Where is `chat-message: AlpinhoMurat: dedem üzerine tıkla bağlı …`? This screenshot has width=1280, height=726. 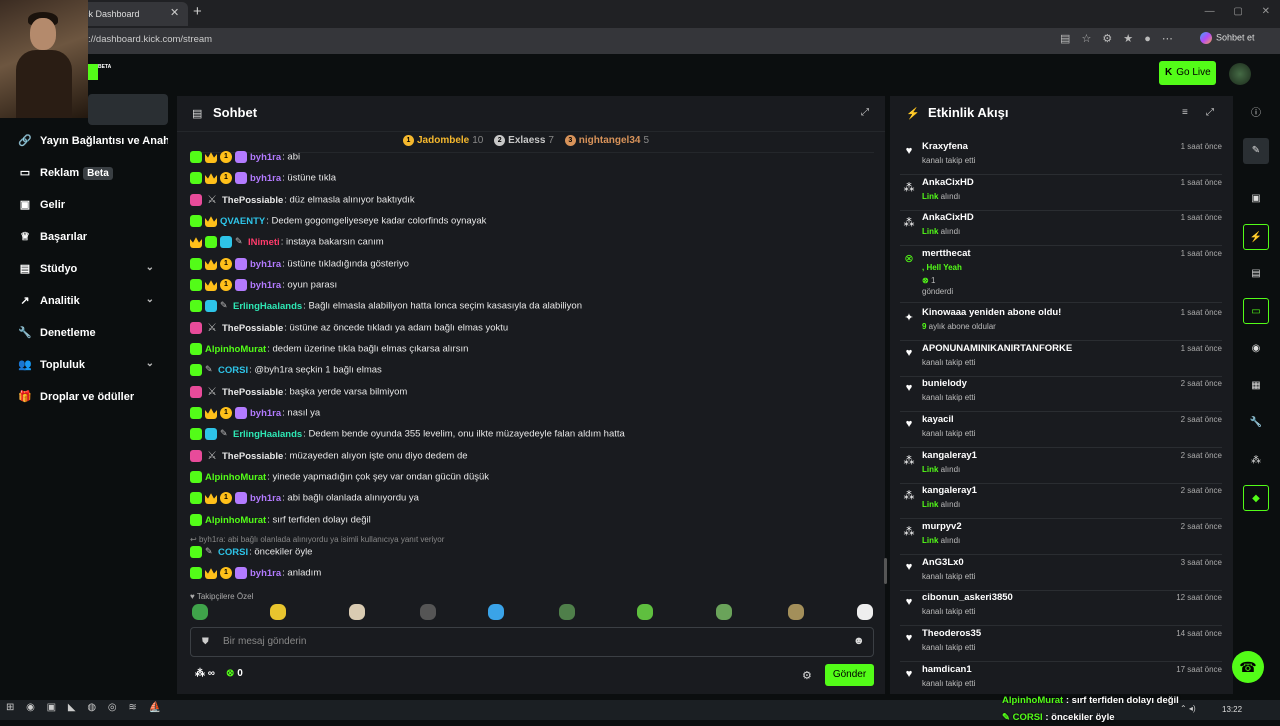
chat-message: AlpinhoMurat: dedem üzerine tıkla bağlı … is located at coordinates (329, 351).